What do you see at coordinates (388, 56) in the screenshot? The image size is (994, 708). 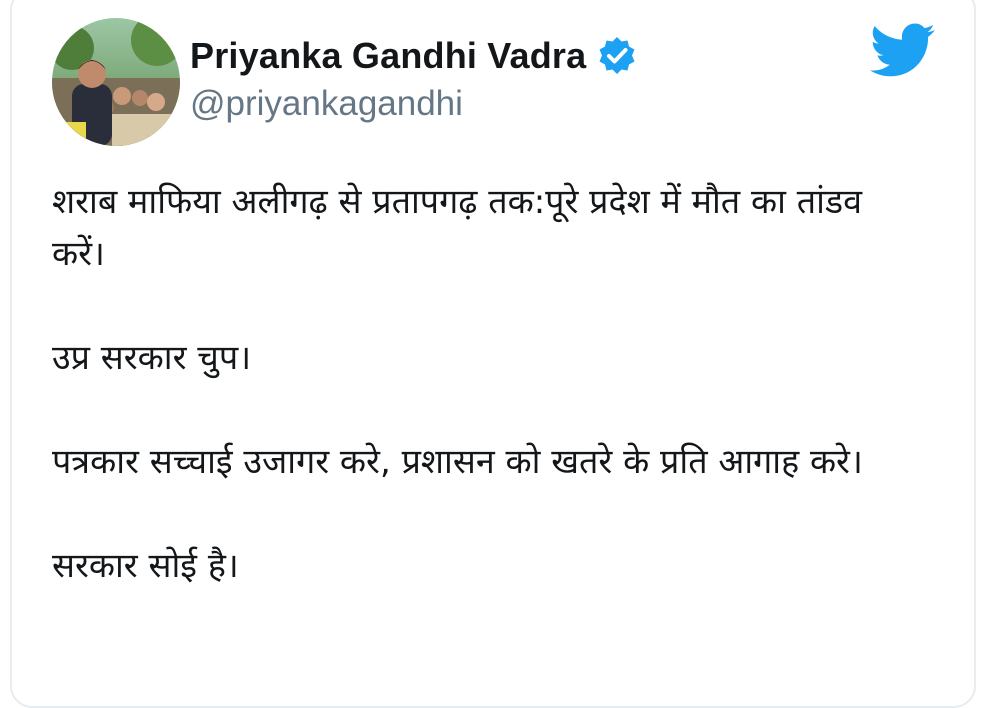 I see `author-display-name: Priyanka Gandhi Vadra` at bounding box center [388, 56].